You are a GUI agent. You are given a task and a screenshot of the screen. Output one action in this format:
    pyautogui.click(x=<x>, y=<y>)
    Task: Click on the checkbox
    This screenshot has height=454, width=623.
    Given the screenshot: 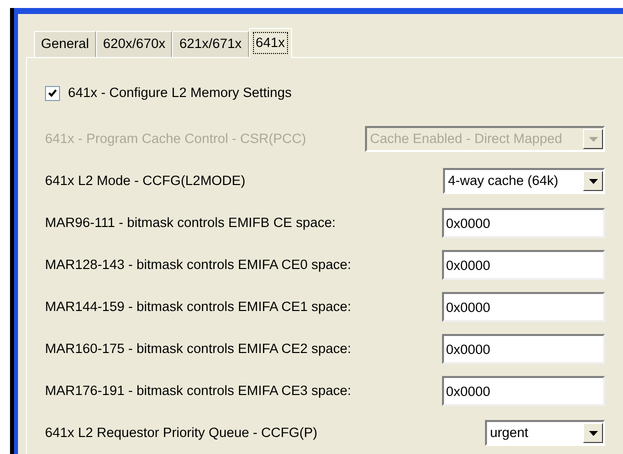 What is the action you would take?
    pyautogui.click(x=52, y=93)
    